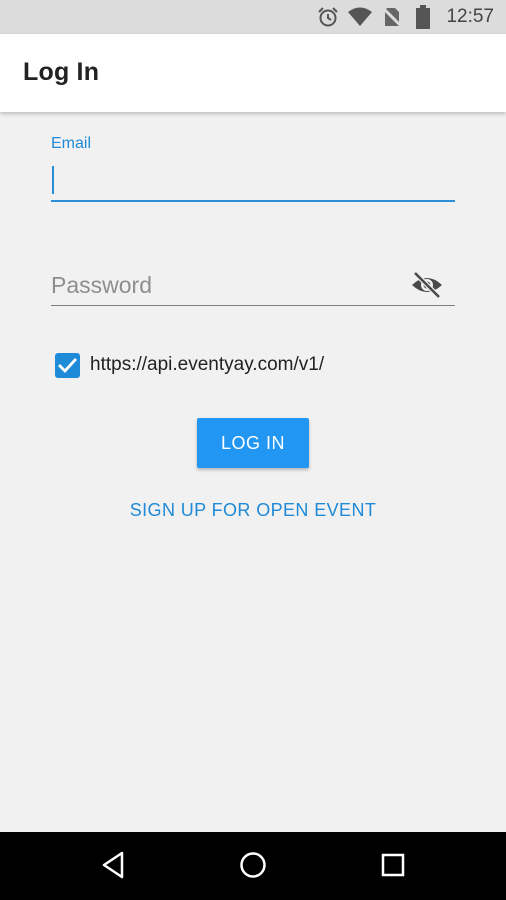 The width and height of the screenshot is (506, 900). Describe the element at coordinates (360, 16) in the screenshot. I see `wifi-icon` at that location.